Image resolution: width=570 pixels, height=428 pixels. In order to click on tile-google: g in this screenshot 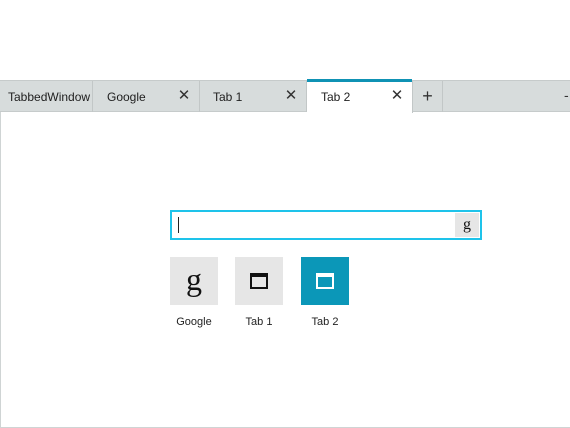, I will do `click(194, 281)`.